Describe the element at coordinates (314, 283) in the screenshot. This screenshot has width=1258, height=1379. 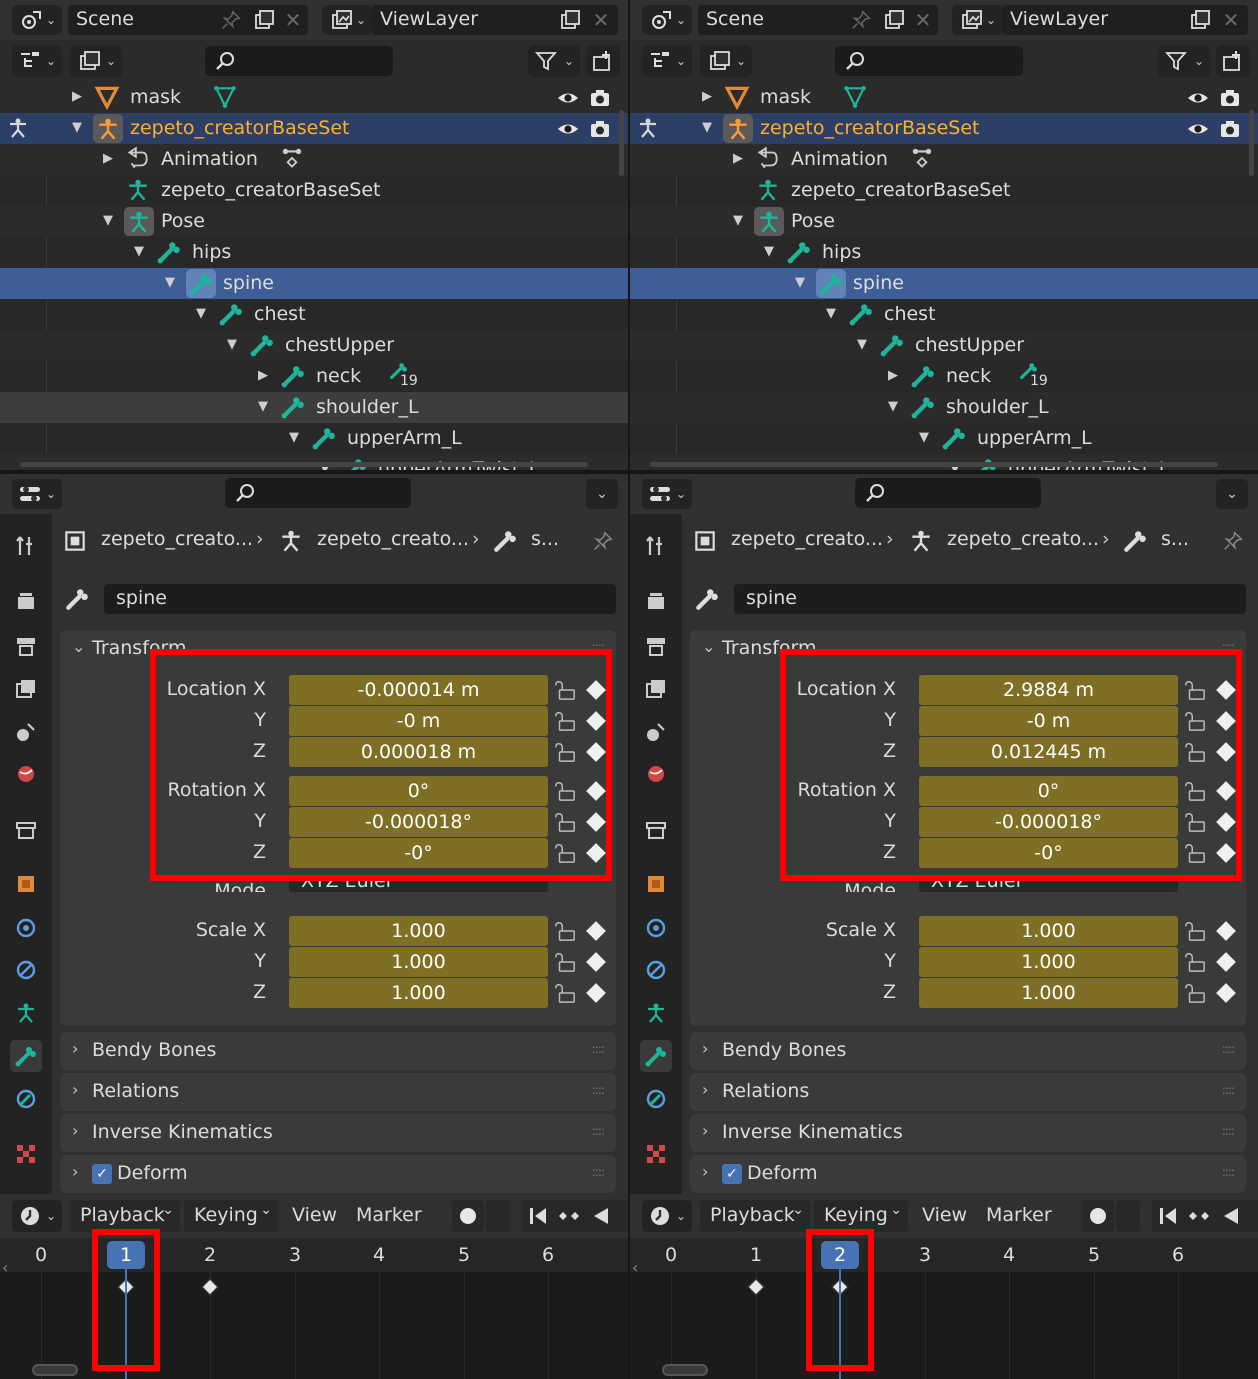
I see `outliner-row: ▼ spine` at that location.